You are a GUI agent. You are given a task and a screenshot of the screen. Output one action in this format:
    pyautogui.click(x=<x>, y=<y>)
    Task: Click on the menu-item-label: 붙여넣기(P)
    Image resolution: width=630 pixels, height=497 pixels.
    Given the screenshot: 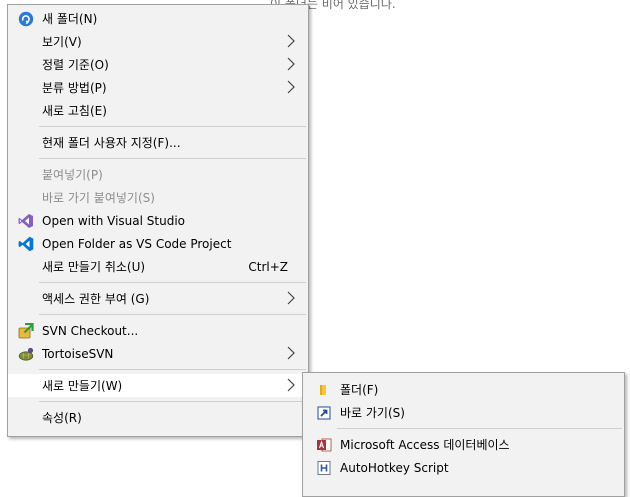 What is the action you would take?
    pyautogui.click(x=72, y=175)
    